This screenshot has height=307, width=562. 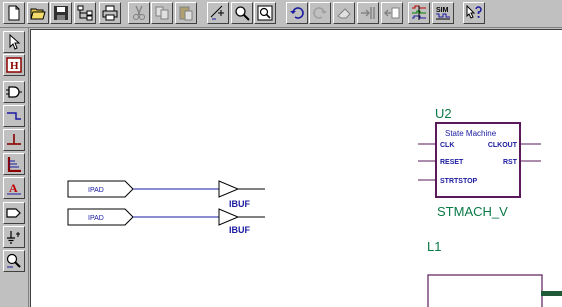 I want to click on component-button, so click(x=14, y=92).